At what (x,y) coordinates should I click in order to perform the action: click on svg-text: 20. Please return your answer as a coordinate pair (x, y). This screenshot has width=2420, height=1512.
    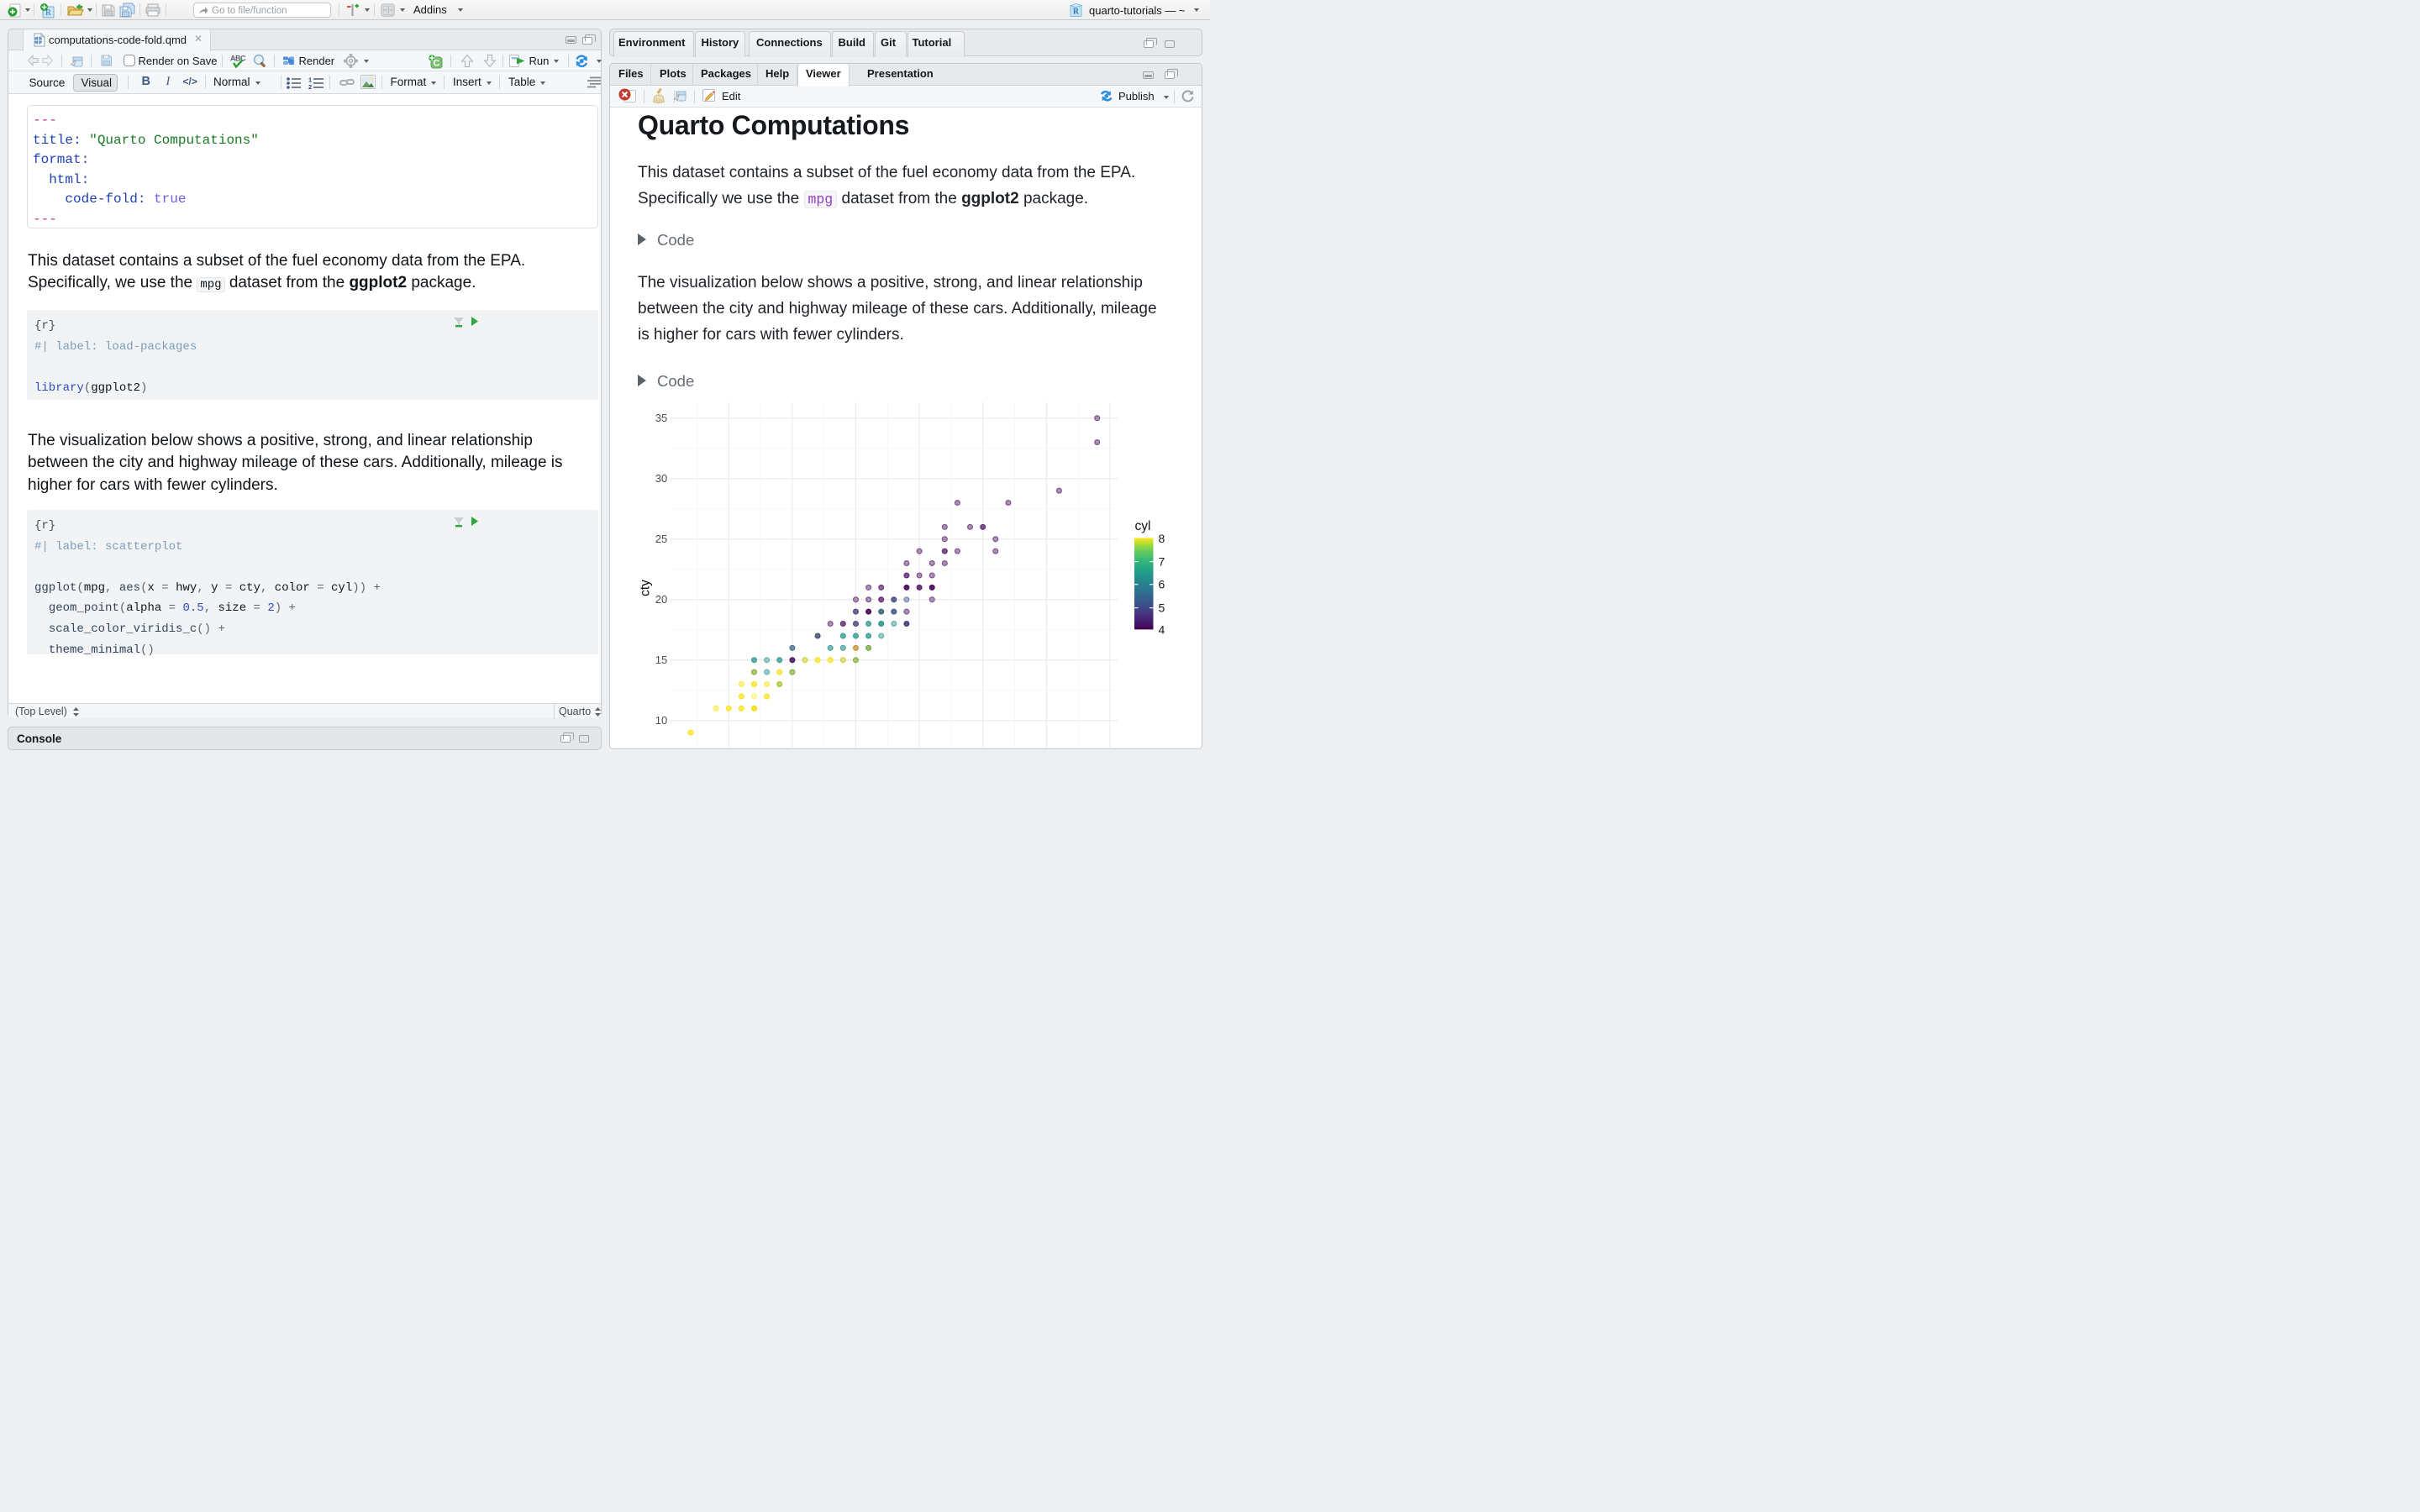
    Looking at the image, I should click on (661, 599).